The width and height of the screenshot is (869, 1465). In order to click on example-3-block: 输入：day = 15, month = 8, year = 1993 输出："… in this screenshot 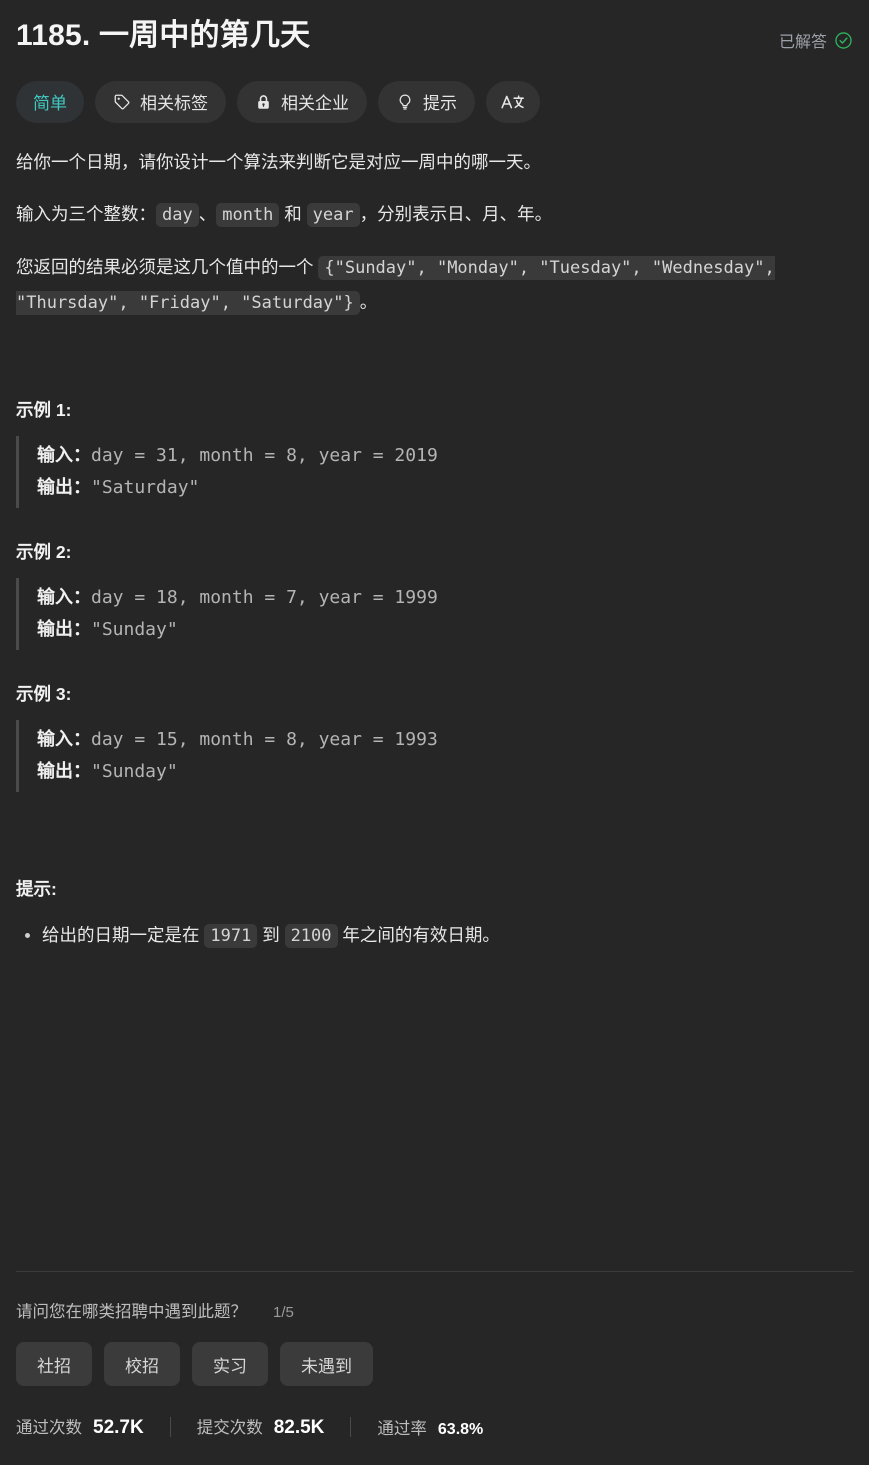, I will do `click(434, 755)`.